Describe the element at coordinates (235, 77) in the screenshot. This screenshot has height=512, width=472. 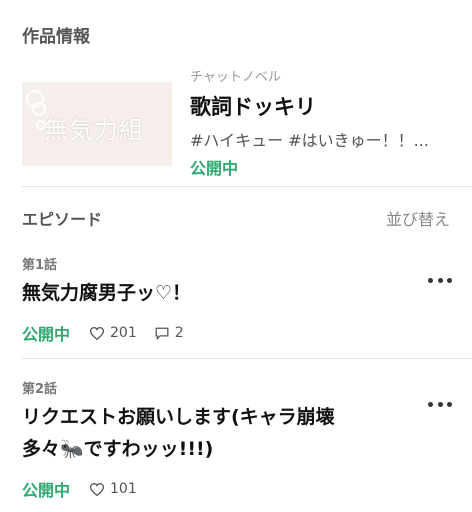
I see `work-category: チャットノベル` at that location.